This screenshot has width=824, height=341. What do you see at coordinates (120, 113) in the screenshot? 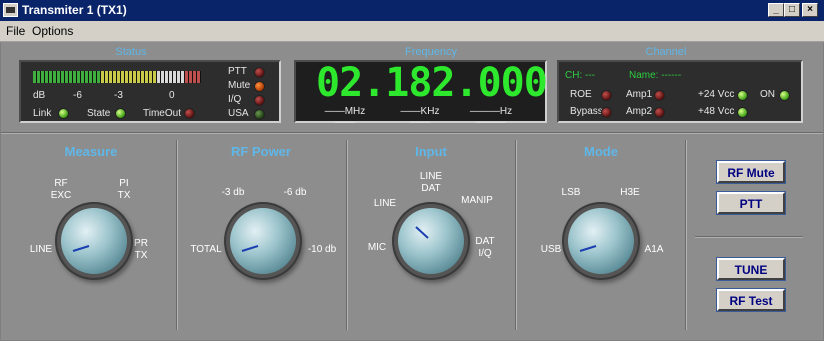
I see `state-led` at bounding box center [120, 113].